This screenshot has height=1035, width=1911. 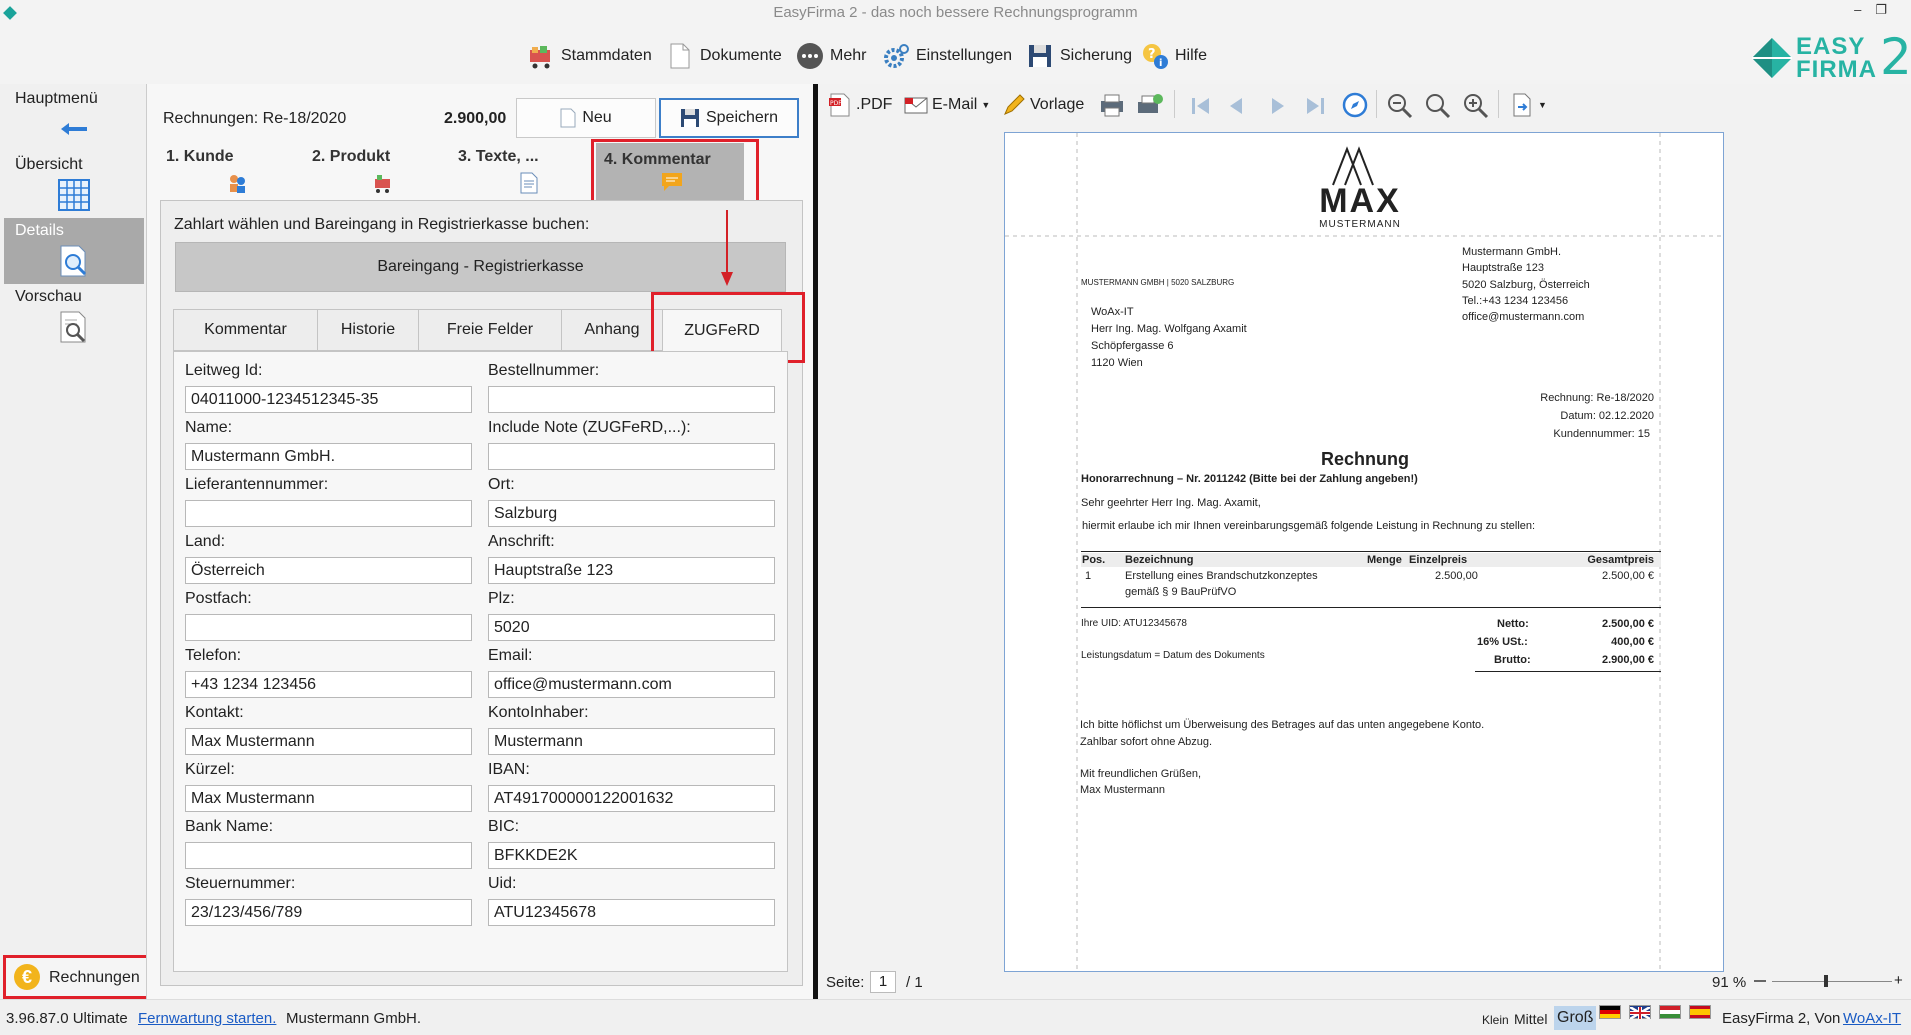 I want to click on hilfe-button: ? i Hilfe, so click(x=1174, y=56).